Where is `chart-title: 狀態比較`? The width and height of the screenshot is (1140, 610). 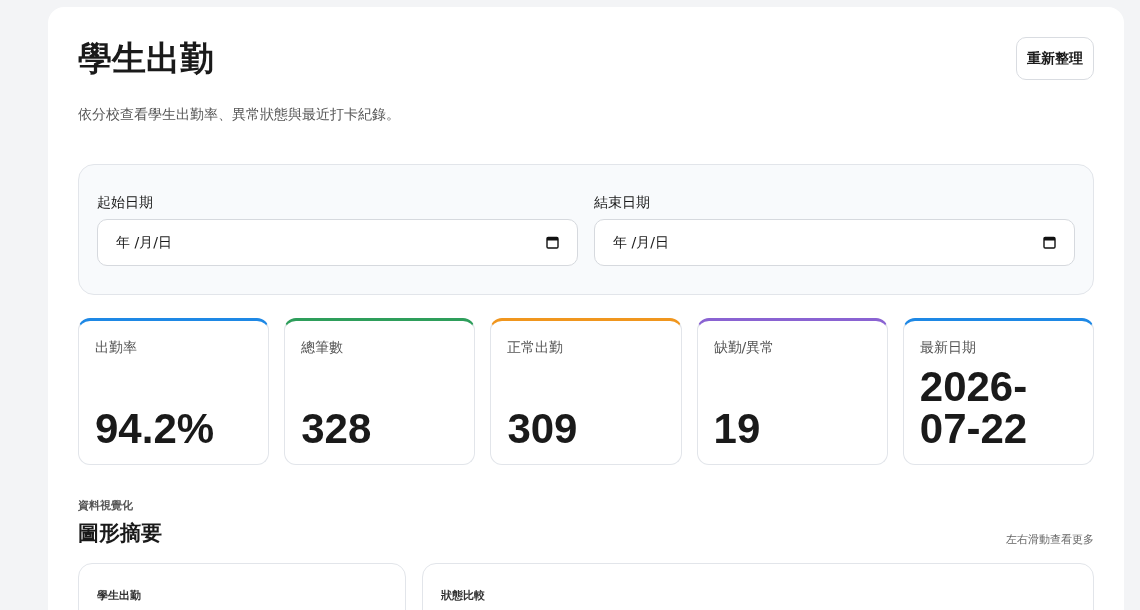 chart-title: 狀態比較 is located at coordinates (463, 595).